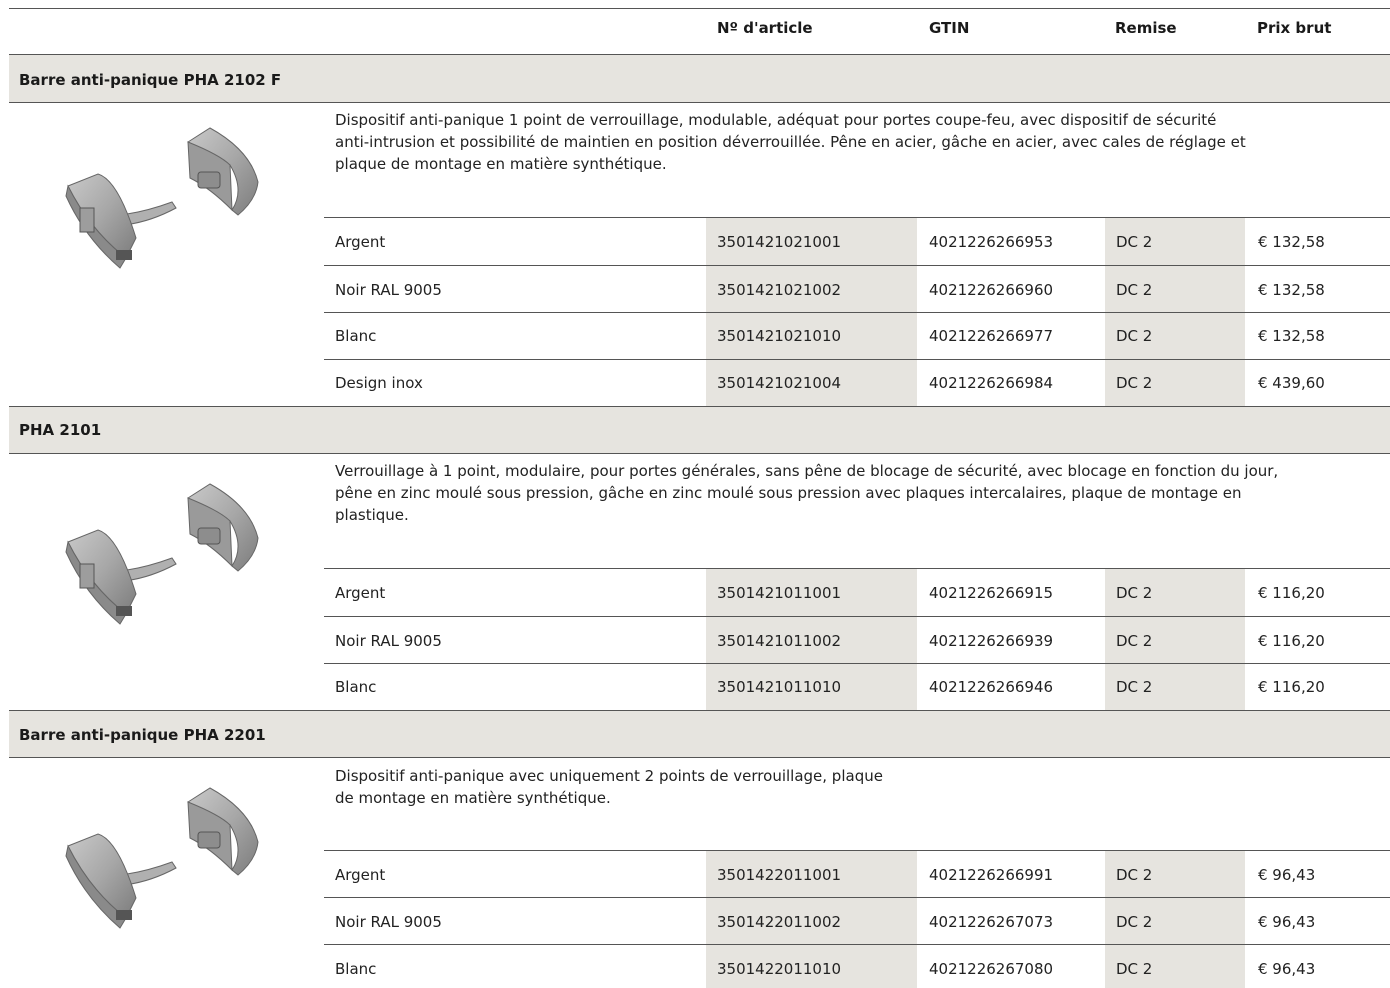 This screenshot has height=988, width=1390. I want to click on article-number: 3501422011010, so click(779, 969).